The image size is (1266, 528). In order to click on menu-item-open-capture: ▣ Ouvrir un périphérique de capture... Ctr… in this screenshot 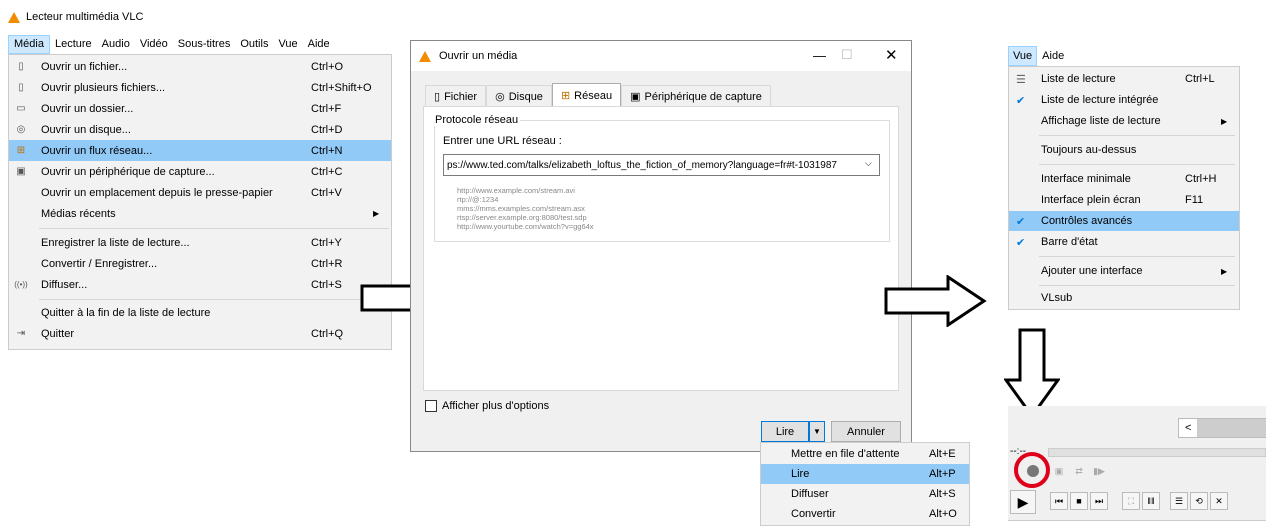, I will do `click(200, 171)`.